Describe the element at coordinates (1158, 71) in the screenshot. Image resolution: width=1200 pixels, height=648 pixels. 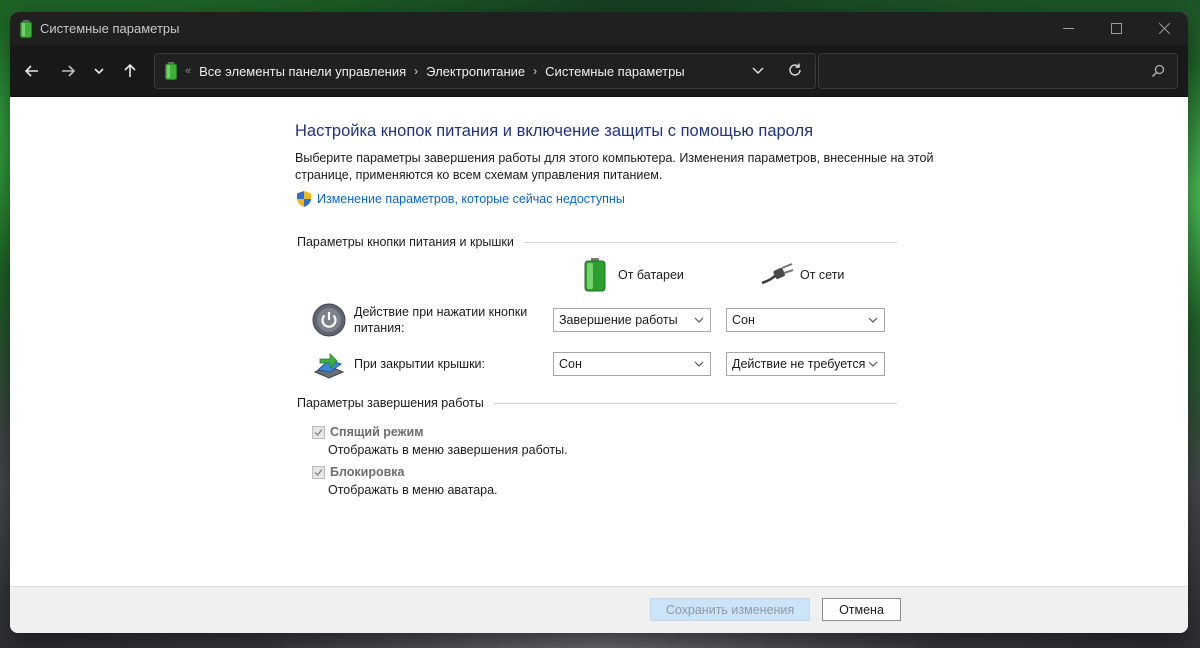
I see `search-icon` at that location.